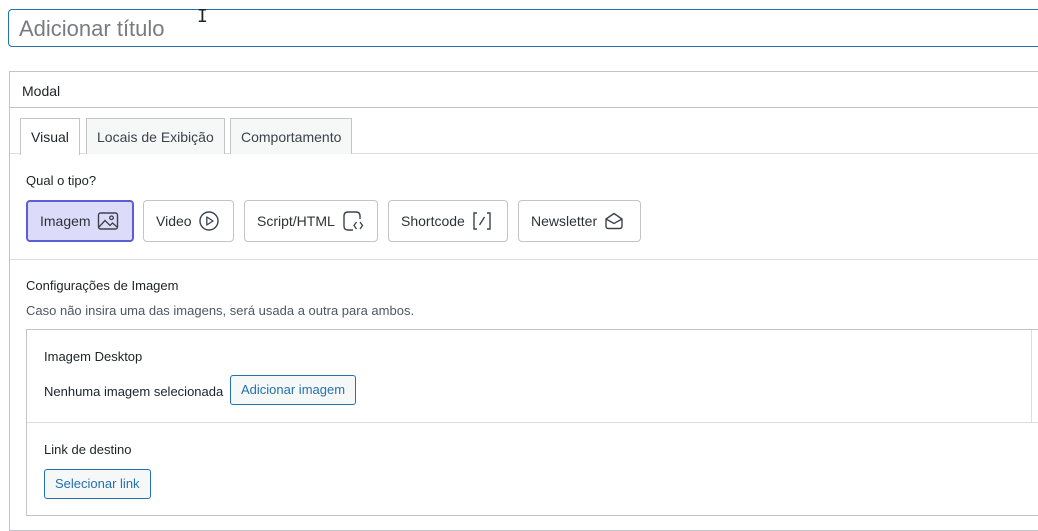  I want to click on envelope-icon, so click(614, 221).